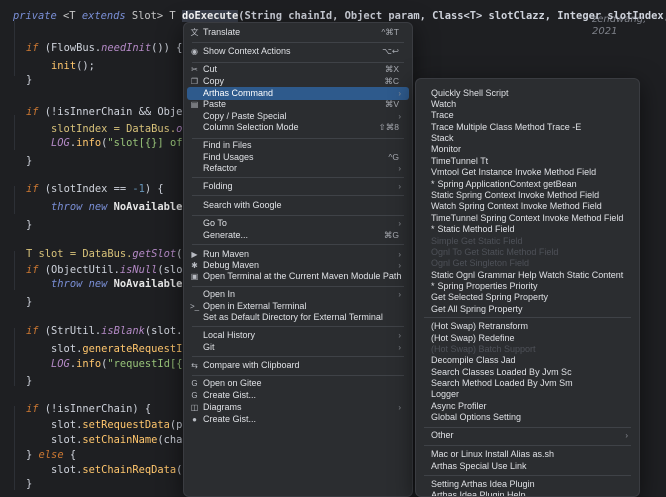 Image resolution: width=666 pixels, height=497 pixels. I want to click on code-token: ) {, so click(154, 189).